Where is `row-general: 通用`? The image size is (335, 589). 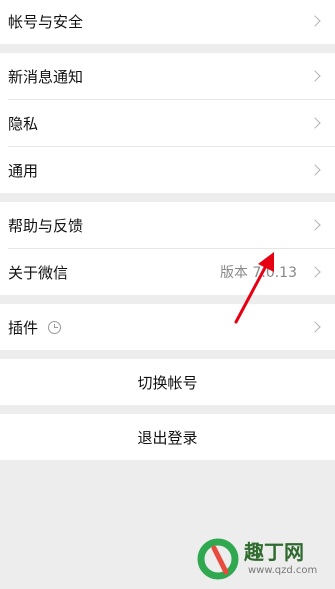
row-general: 通用 is located at coordinates (167, 170).